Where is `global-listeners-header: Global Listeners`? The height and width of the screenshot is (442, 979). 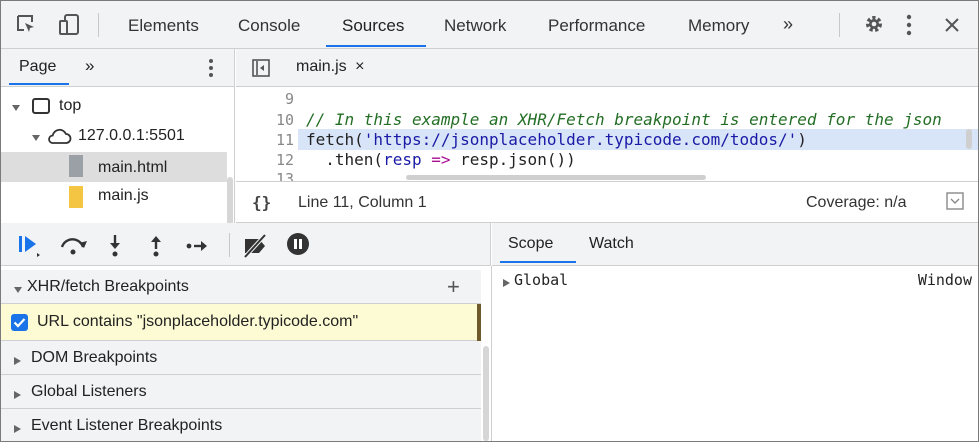 global-listeners-header: Global Listeners is located at coordinates (241, 392).